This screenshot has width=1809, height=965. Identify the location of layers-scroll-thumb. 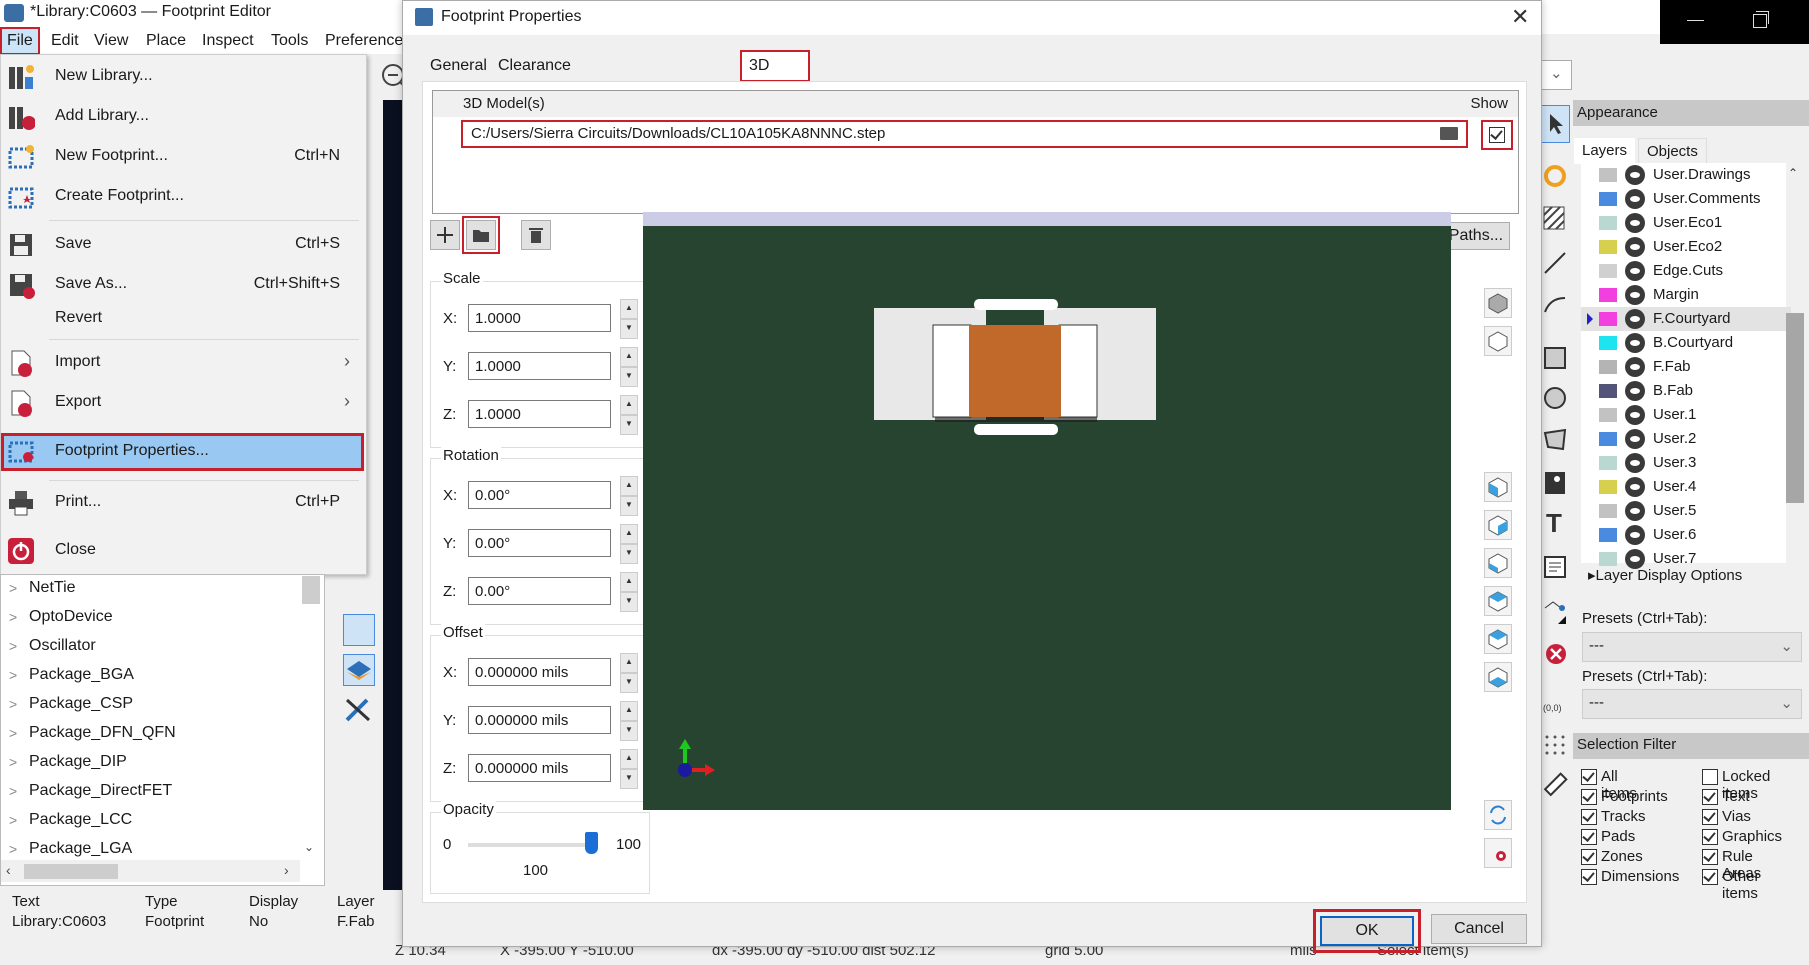
(1795, 408).